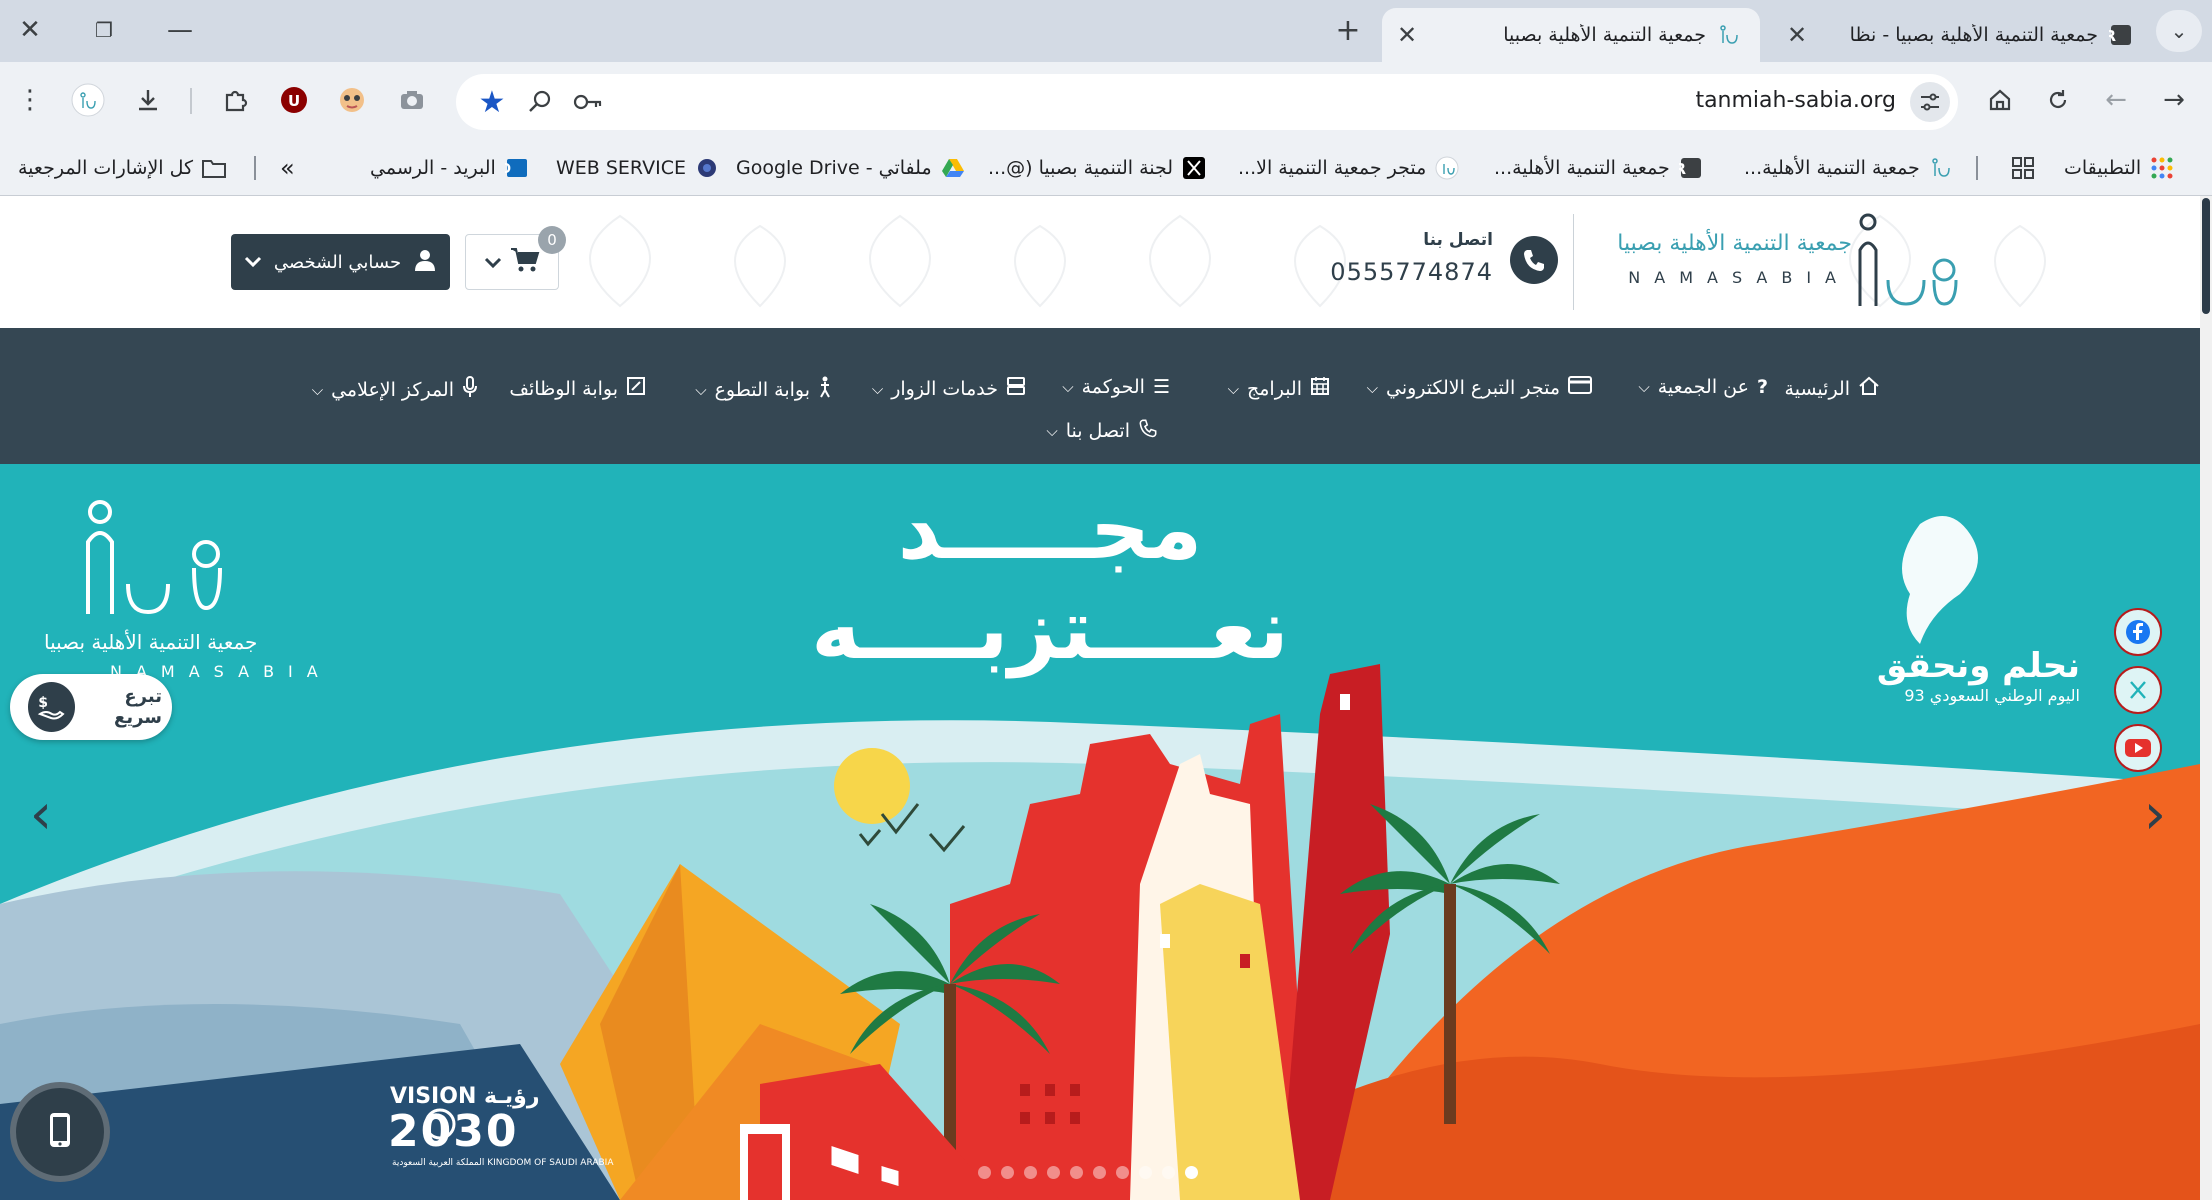 This screenshot has width=2212, height=1200. Describe the element at coordinates (517, 168) in the screenshot. I see `outlook-icon: O` at that location.